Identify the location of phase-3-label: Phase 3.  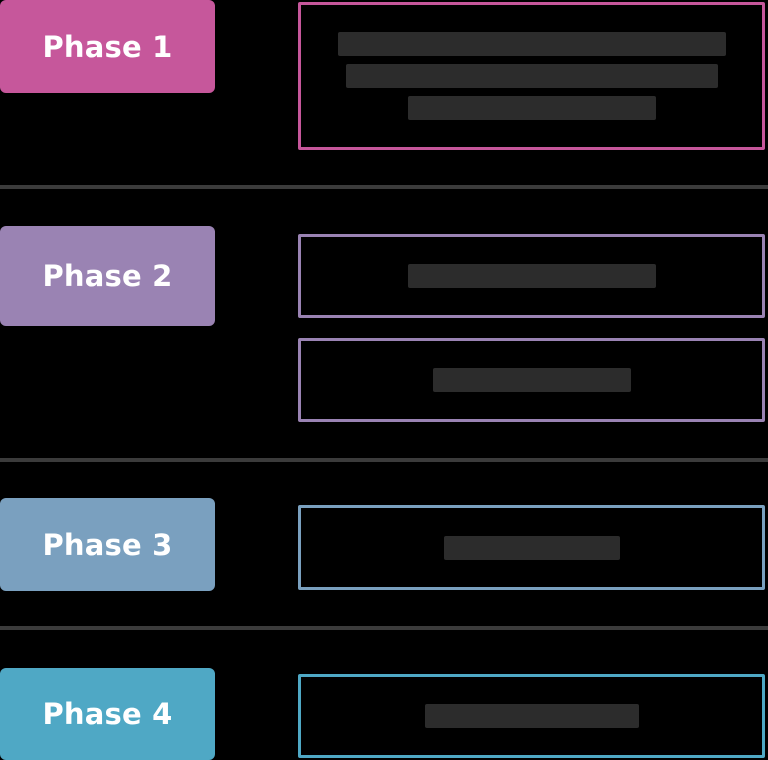
(107, 544).